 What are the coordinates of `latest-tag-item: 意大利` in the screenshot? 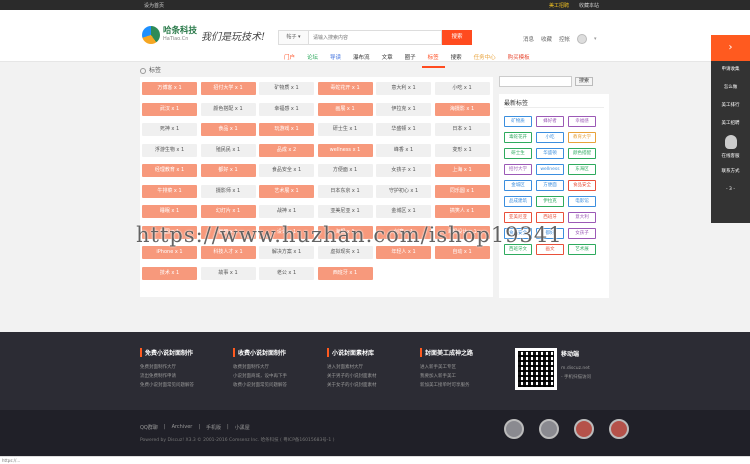 It's located at (582, 217).